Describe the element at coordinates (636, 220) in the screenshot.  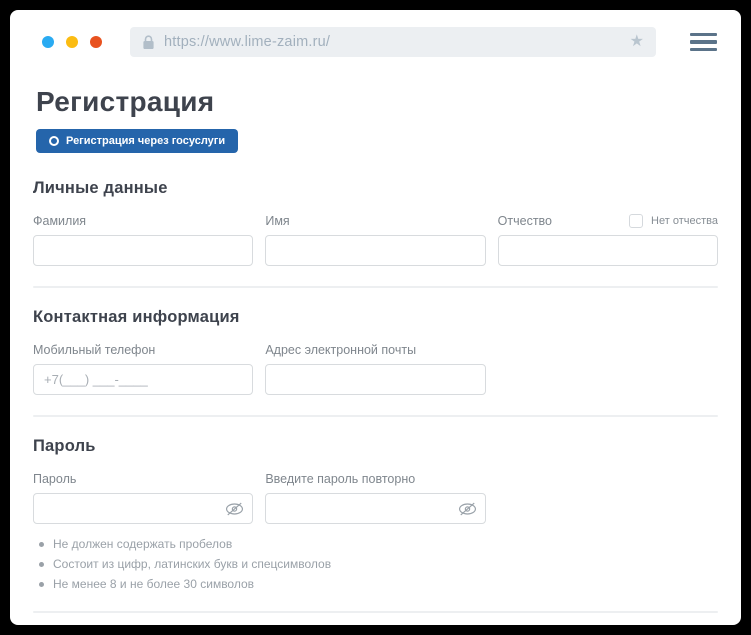
I see `no-patronymic-checkbox` at that location.